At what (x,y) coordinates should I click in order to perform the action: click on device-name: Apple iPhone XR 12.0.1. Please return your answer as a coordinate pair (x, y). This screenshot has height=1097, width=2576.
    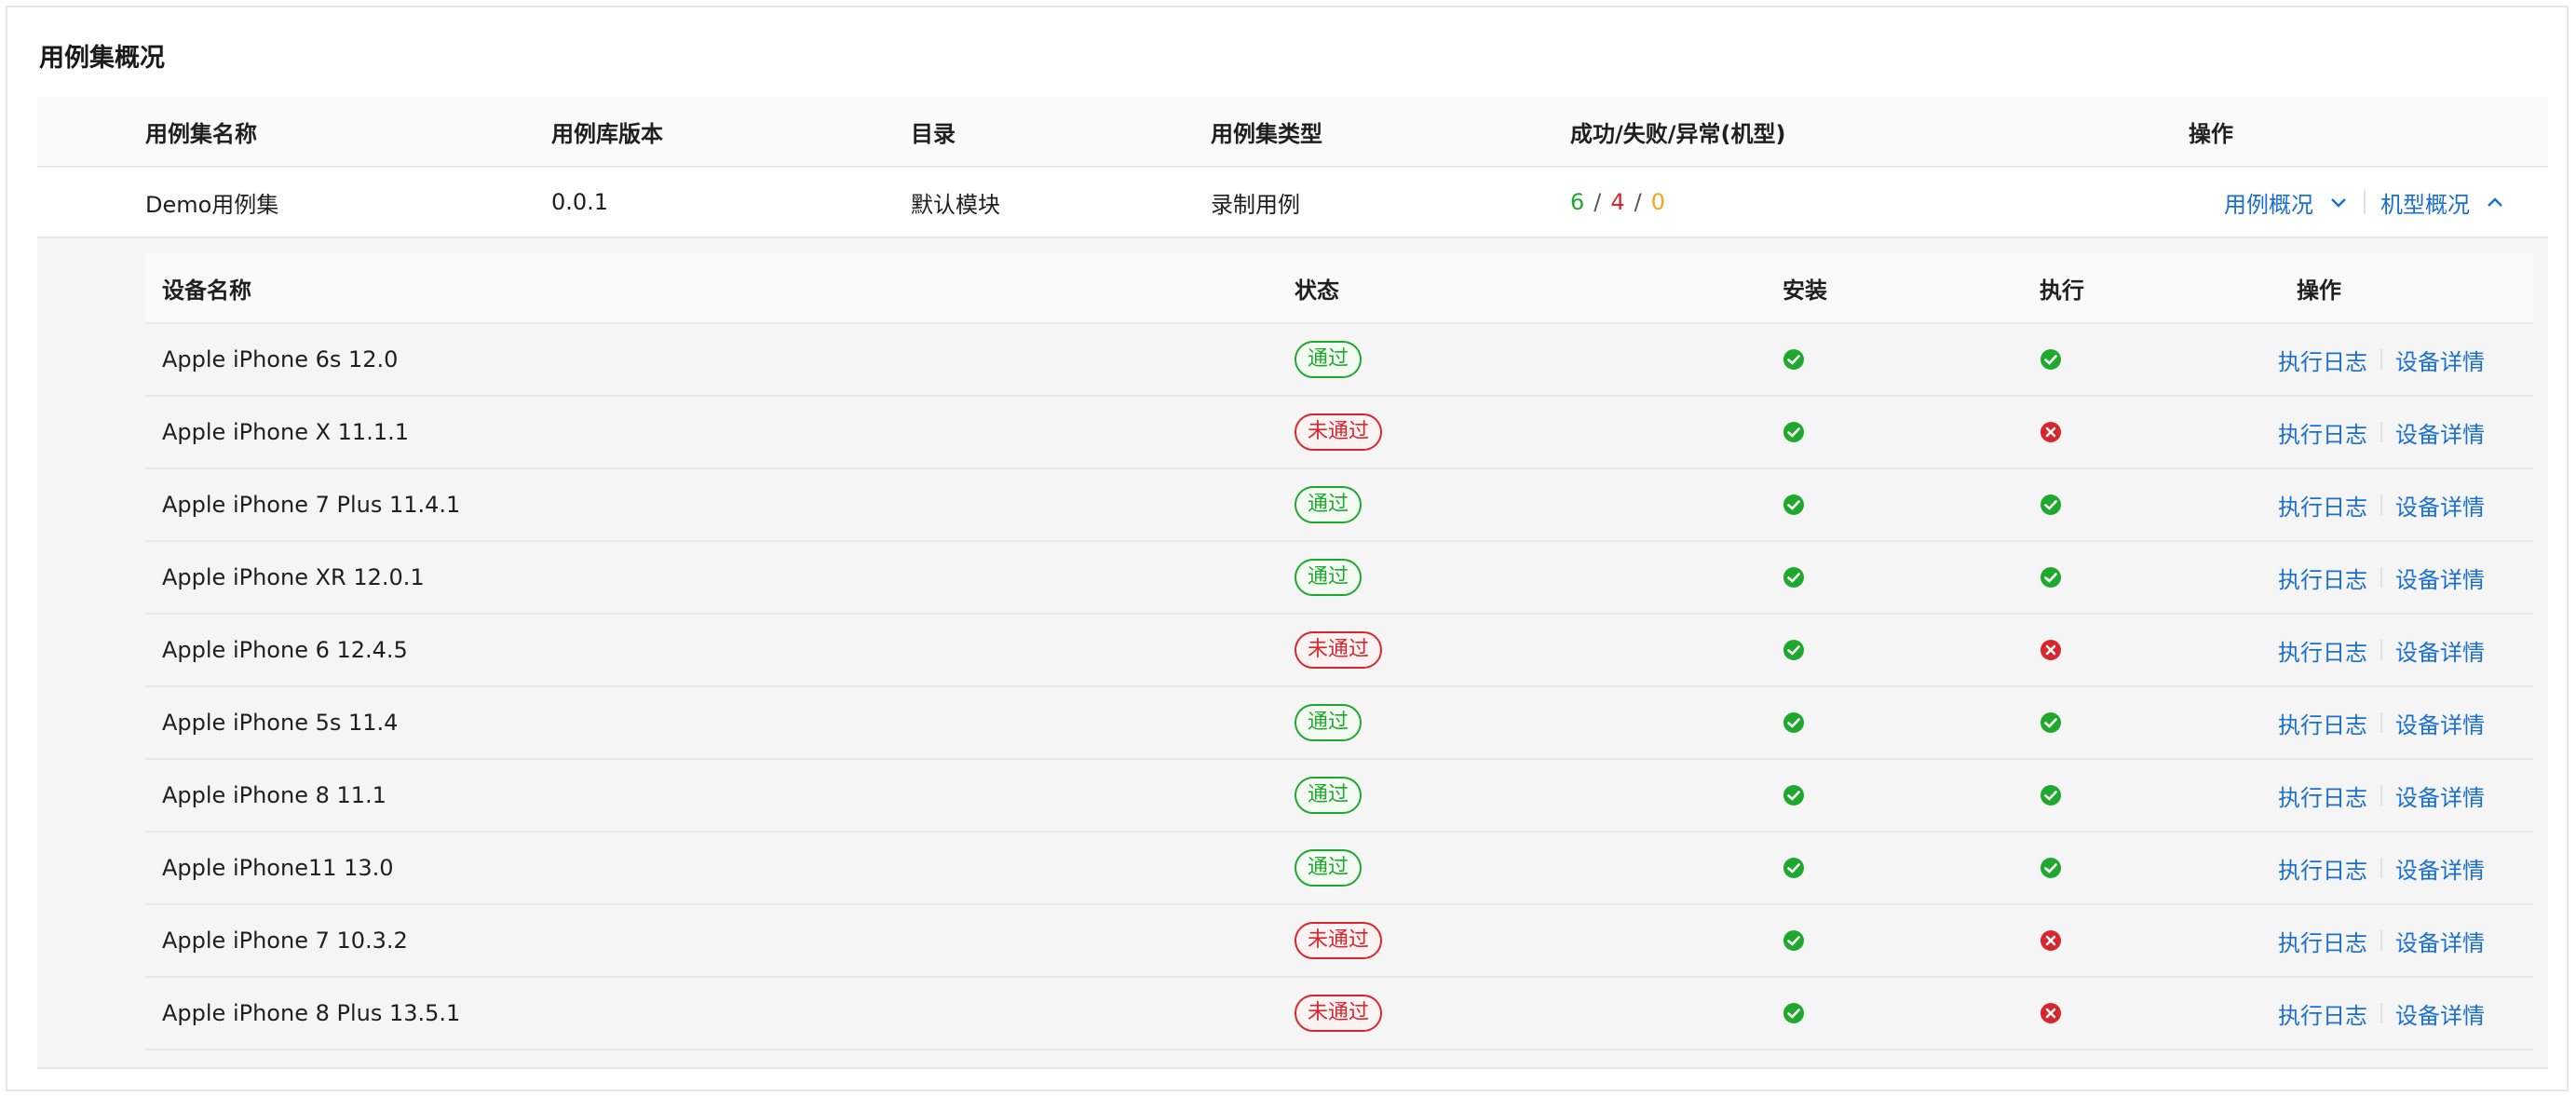
    Looking at the image, I should click on (293, 577).